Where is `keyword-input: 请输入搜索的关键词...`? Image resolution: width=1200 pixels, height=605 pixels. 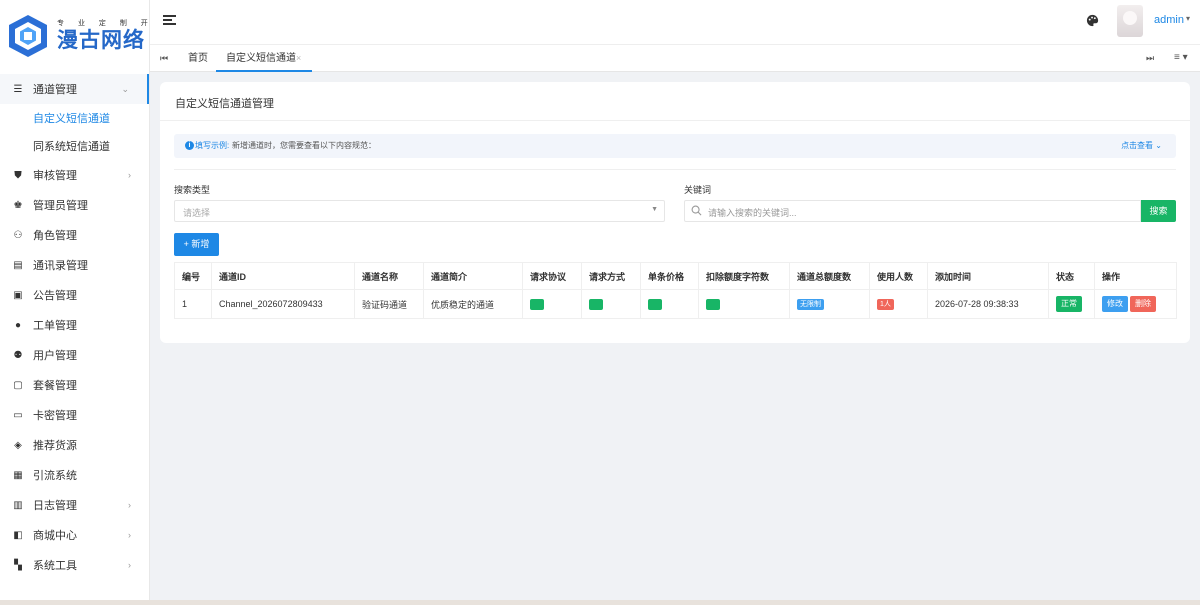
keyword-input: 请输入搜索的关键词... is located at coordinates (912, 211).